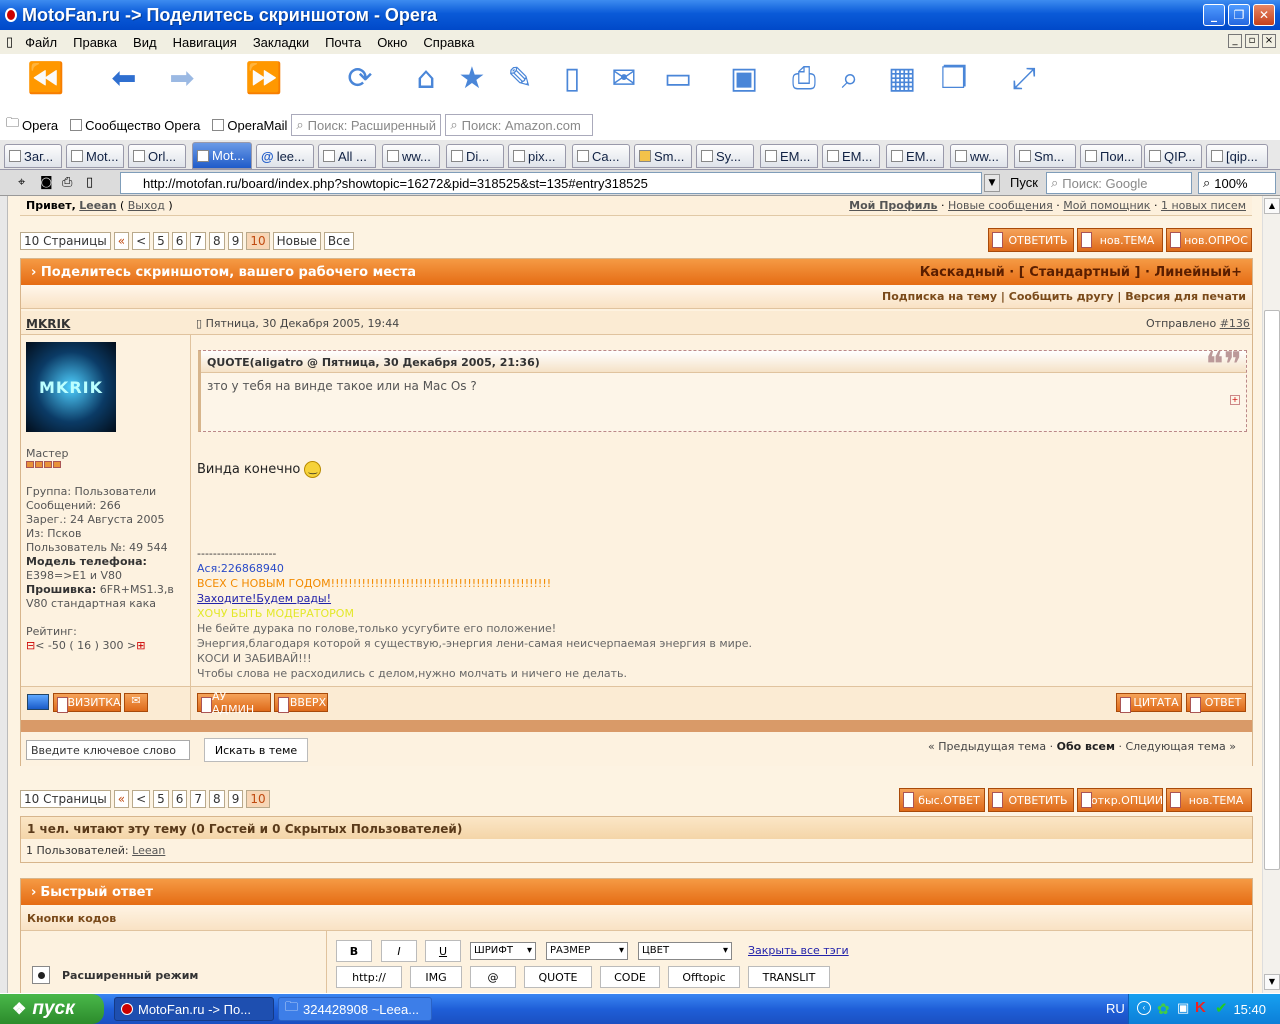 The image size is (1280, 1024). I want to click on save-icon: ▣, so click(744, 78).